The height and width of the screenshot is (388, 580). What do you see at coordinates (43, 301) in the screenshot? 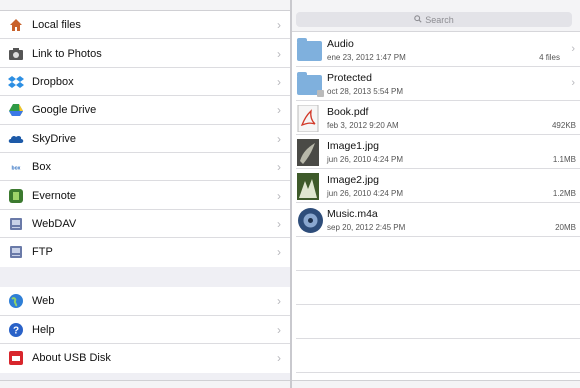
I see `more-label: Web` at bounding box center [43, 301].